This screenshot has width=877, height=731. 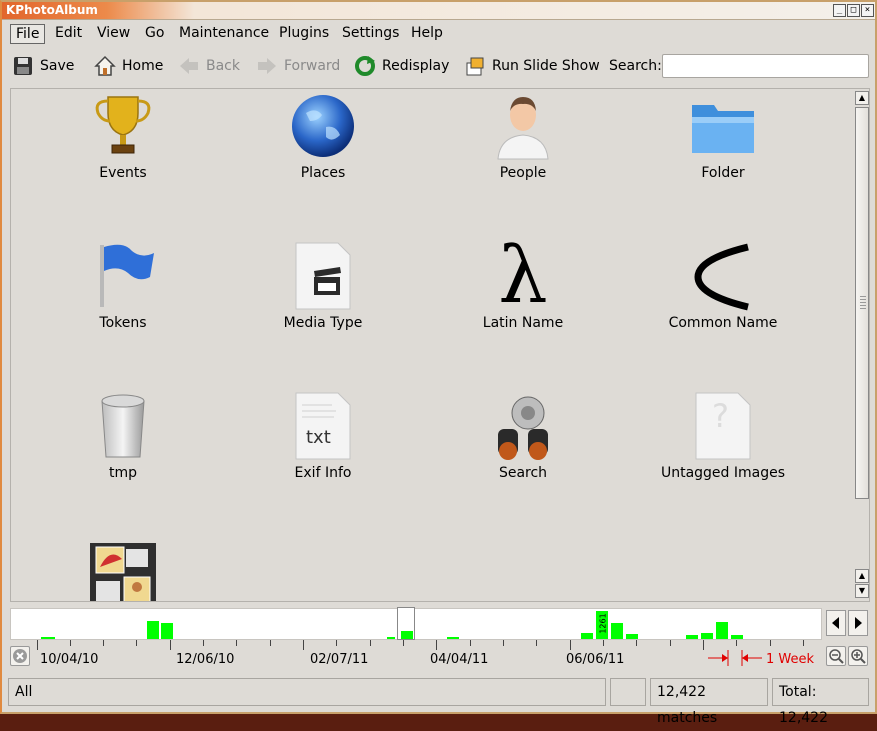 I want to click on home-icon, so click(x=105, y=66).